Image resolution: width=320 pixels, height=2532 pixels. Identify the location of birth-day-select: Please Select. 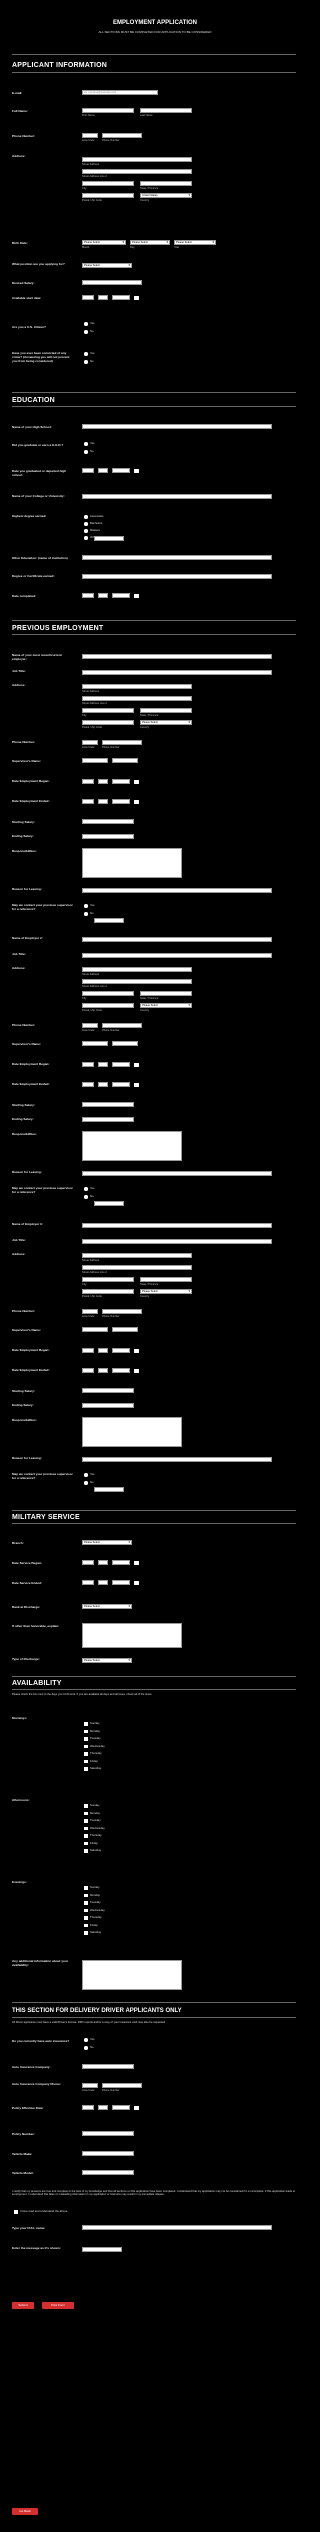
(150, 242).